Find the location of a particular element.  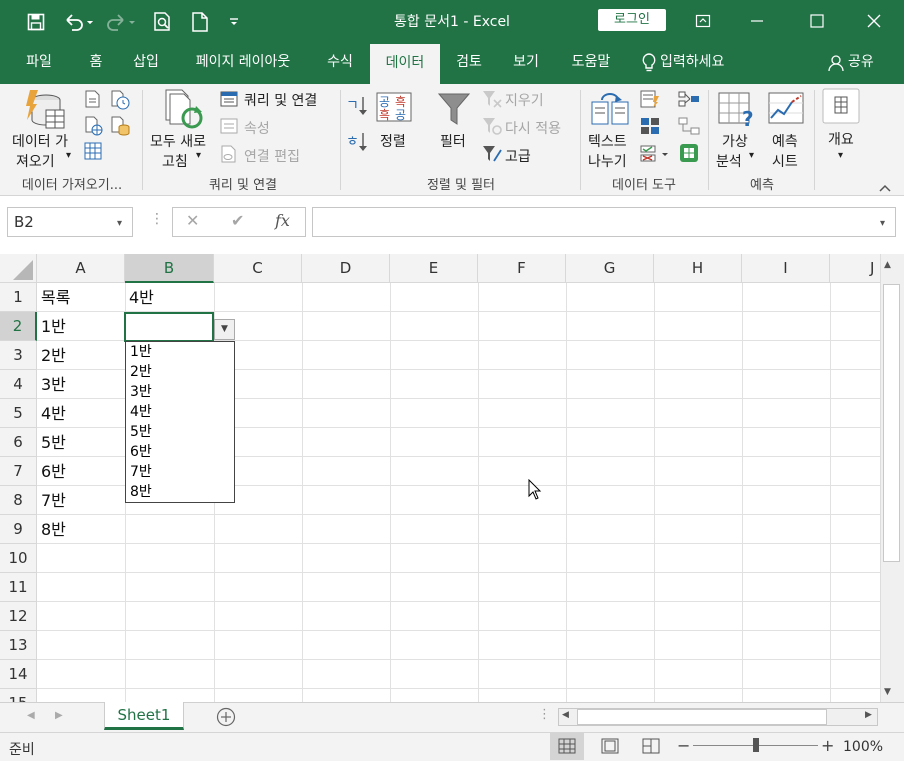

outline-dropdown-icon: ▾ is located at coordinates (840, 155).